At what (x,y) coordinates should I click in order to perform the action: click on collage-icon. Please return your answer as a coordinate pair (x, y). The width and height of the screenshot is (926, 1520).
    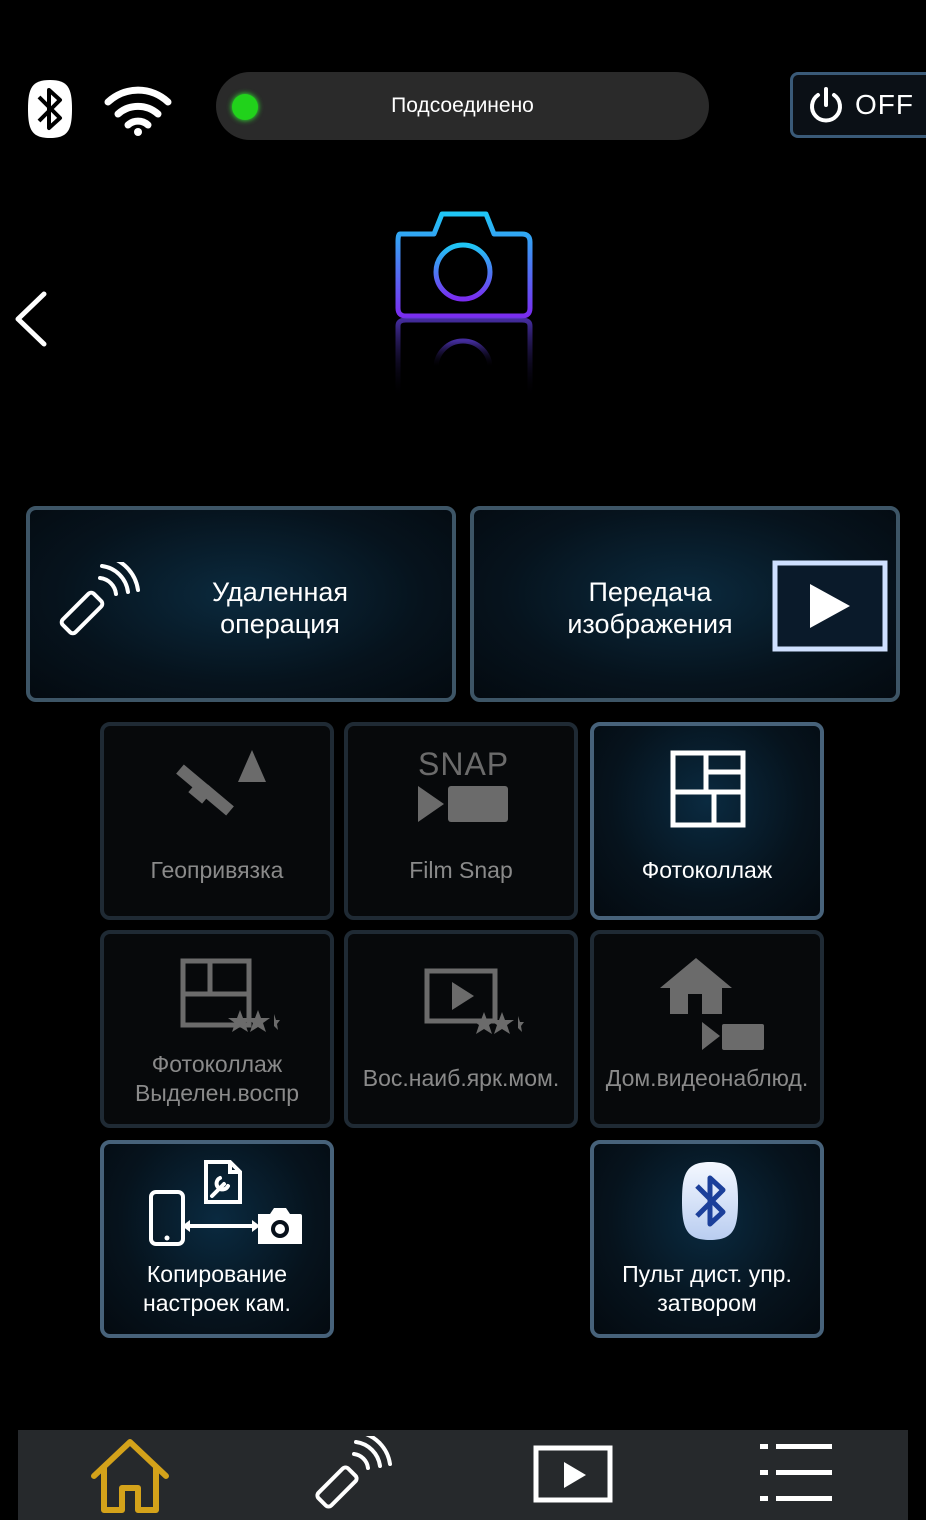
    Looking at the image, I should click on (708, 789).